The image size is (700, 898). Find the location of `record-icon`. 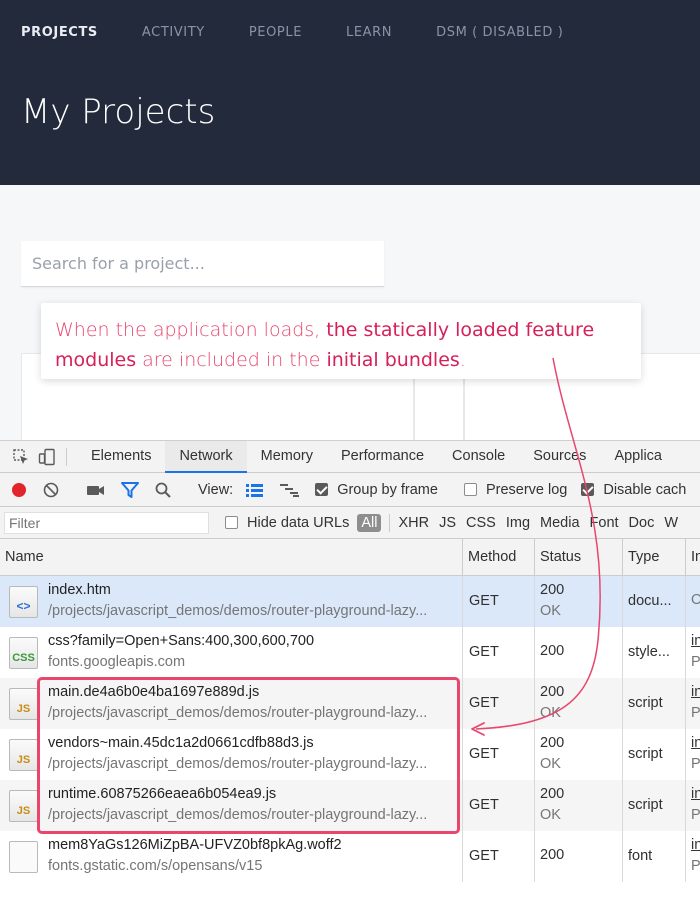

record-icon is located at coordinates (19, 489).